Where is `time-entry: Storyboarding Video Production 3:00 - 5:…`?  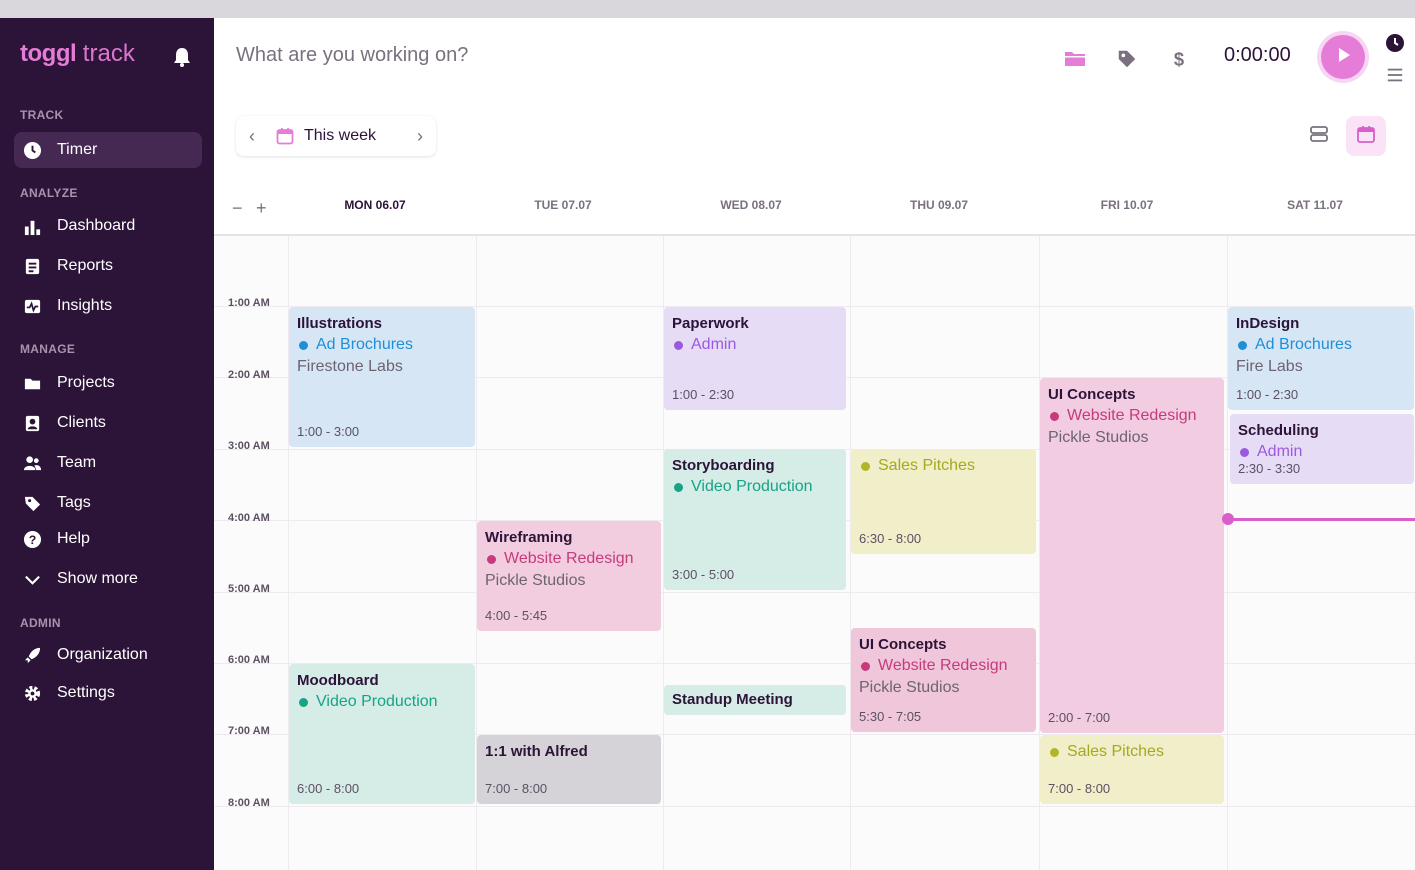
time-entry: Storyboarding Video Production 3:00 - 5:… is located at coordinates (755, 519).